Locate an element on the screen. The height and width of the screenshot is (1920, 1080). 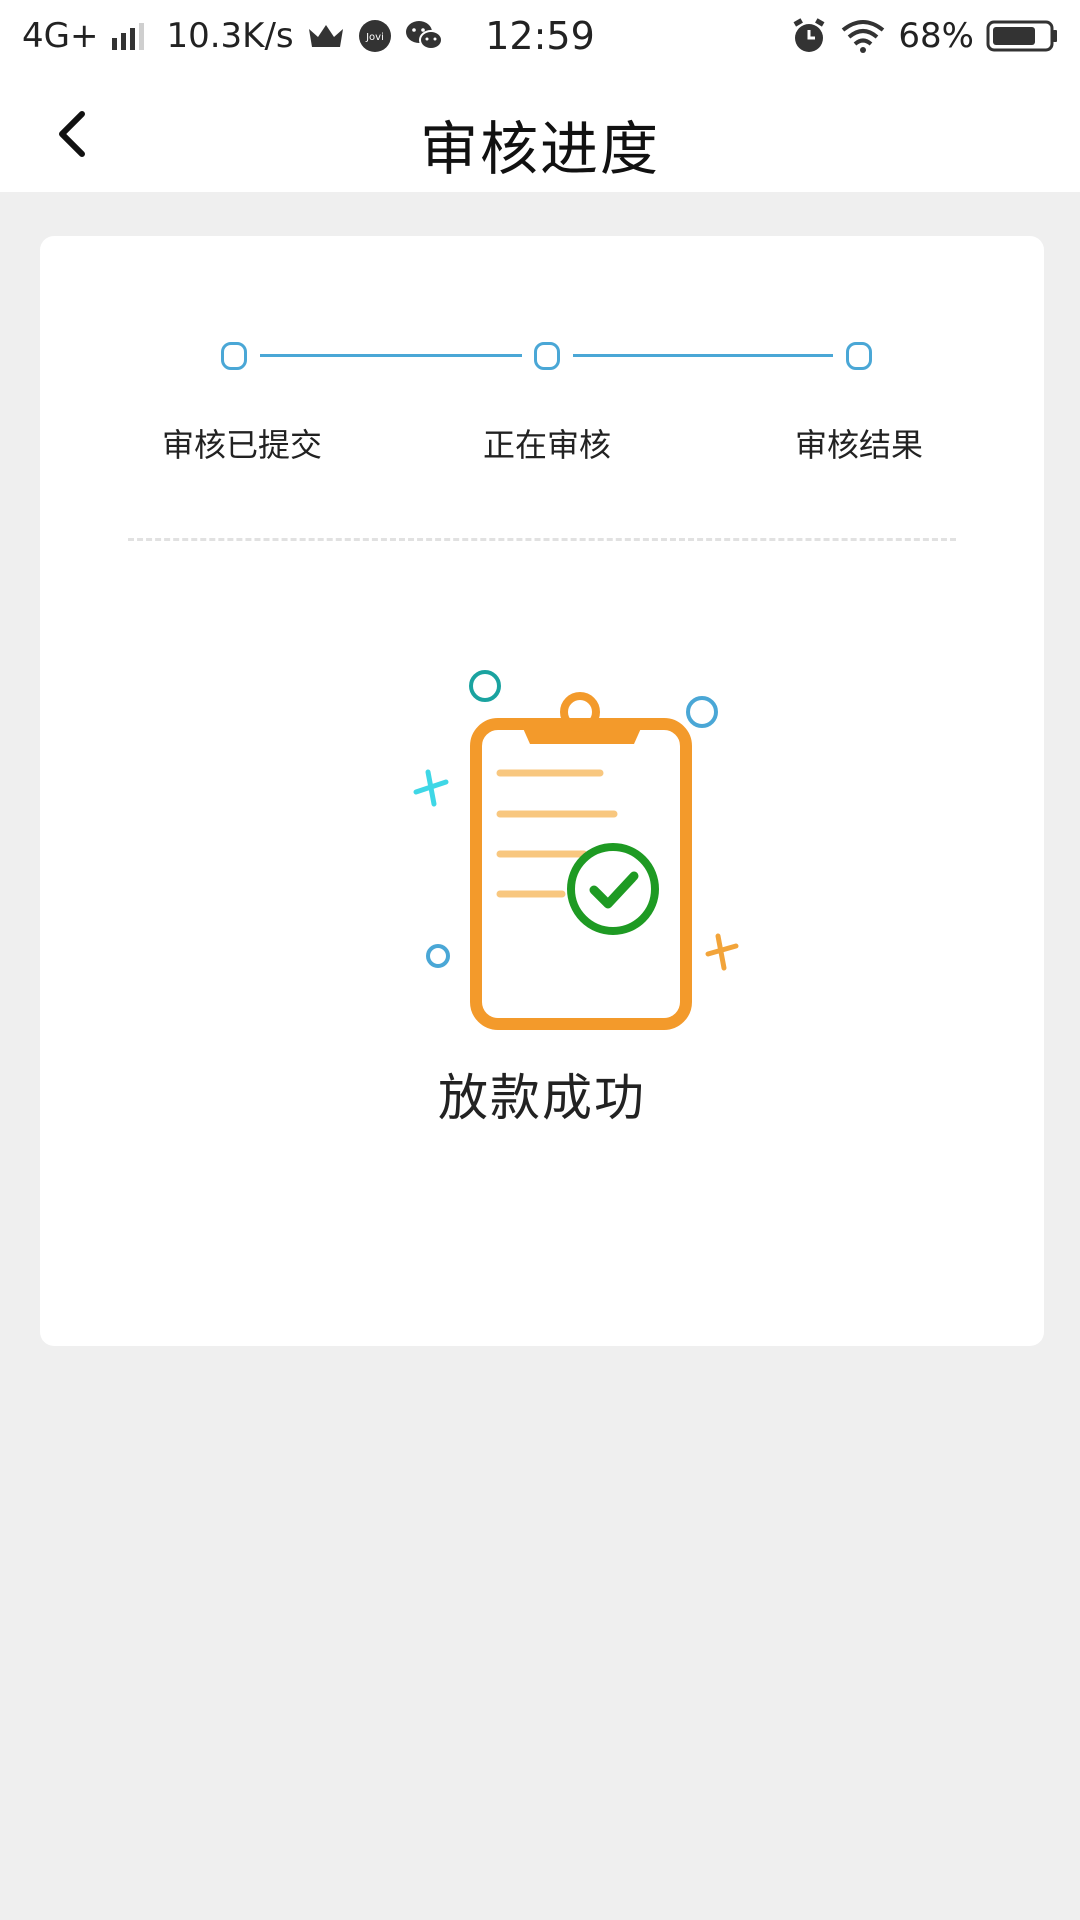
clipboard-check-icon is located at coordinates (572, 848).